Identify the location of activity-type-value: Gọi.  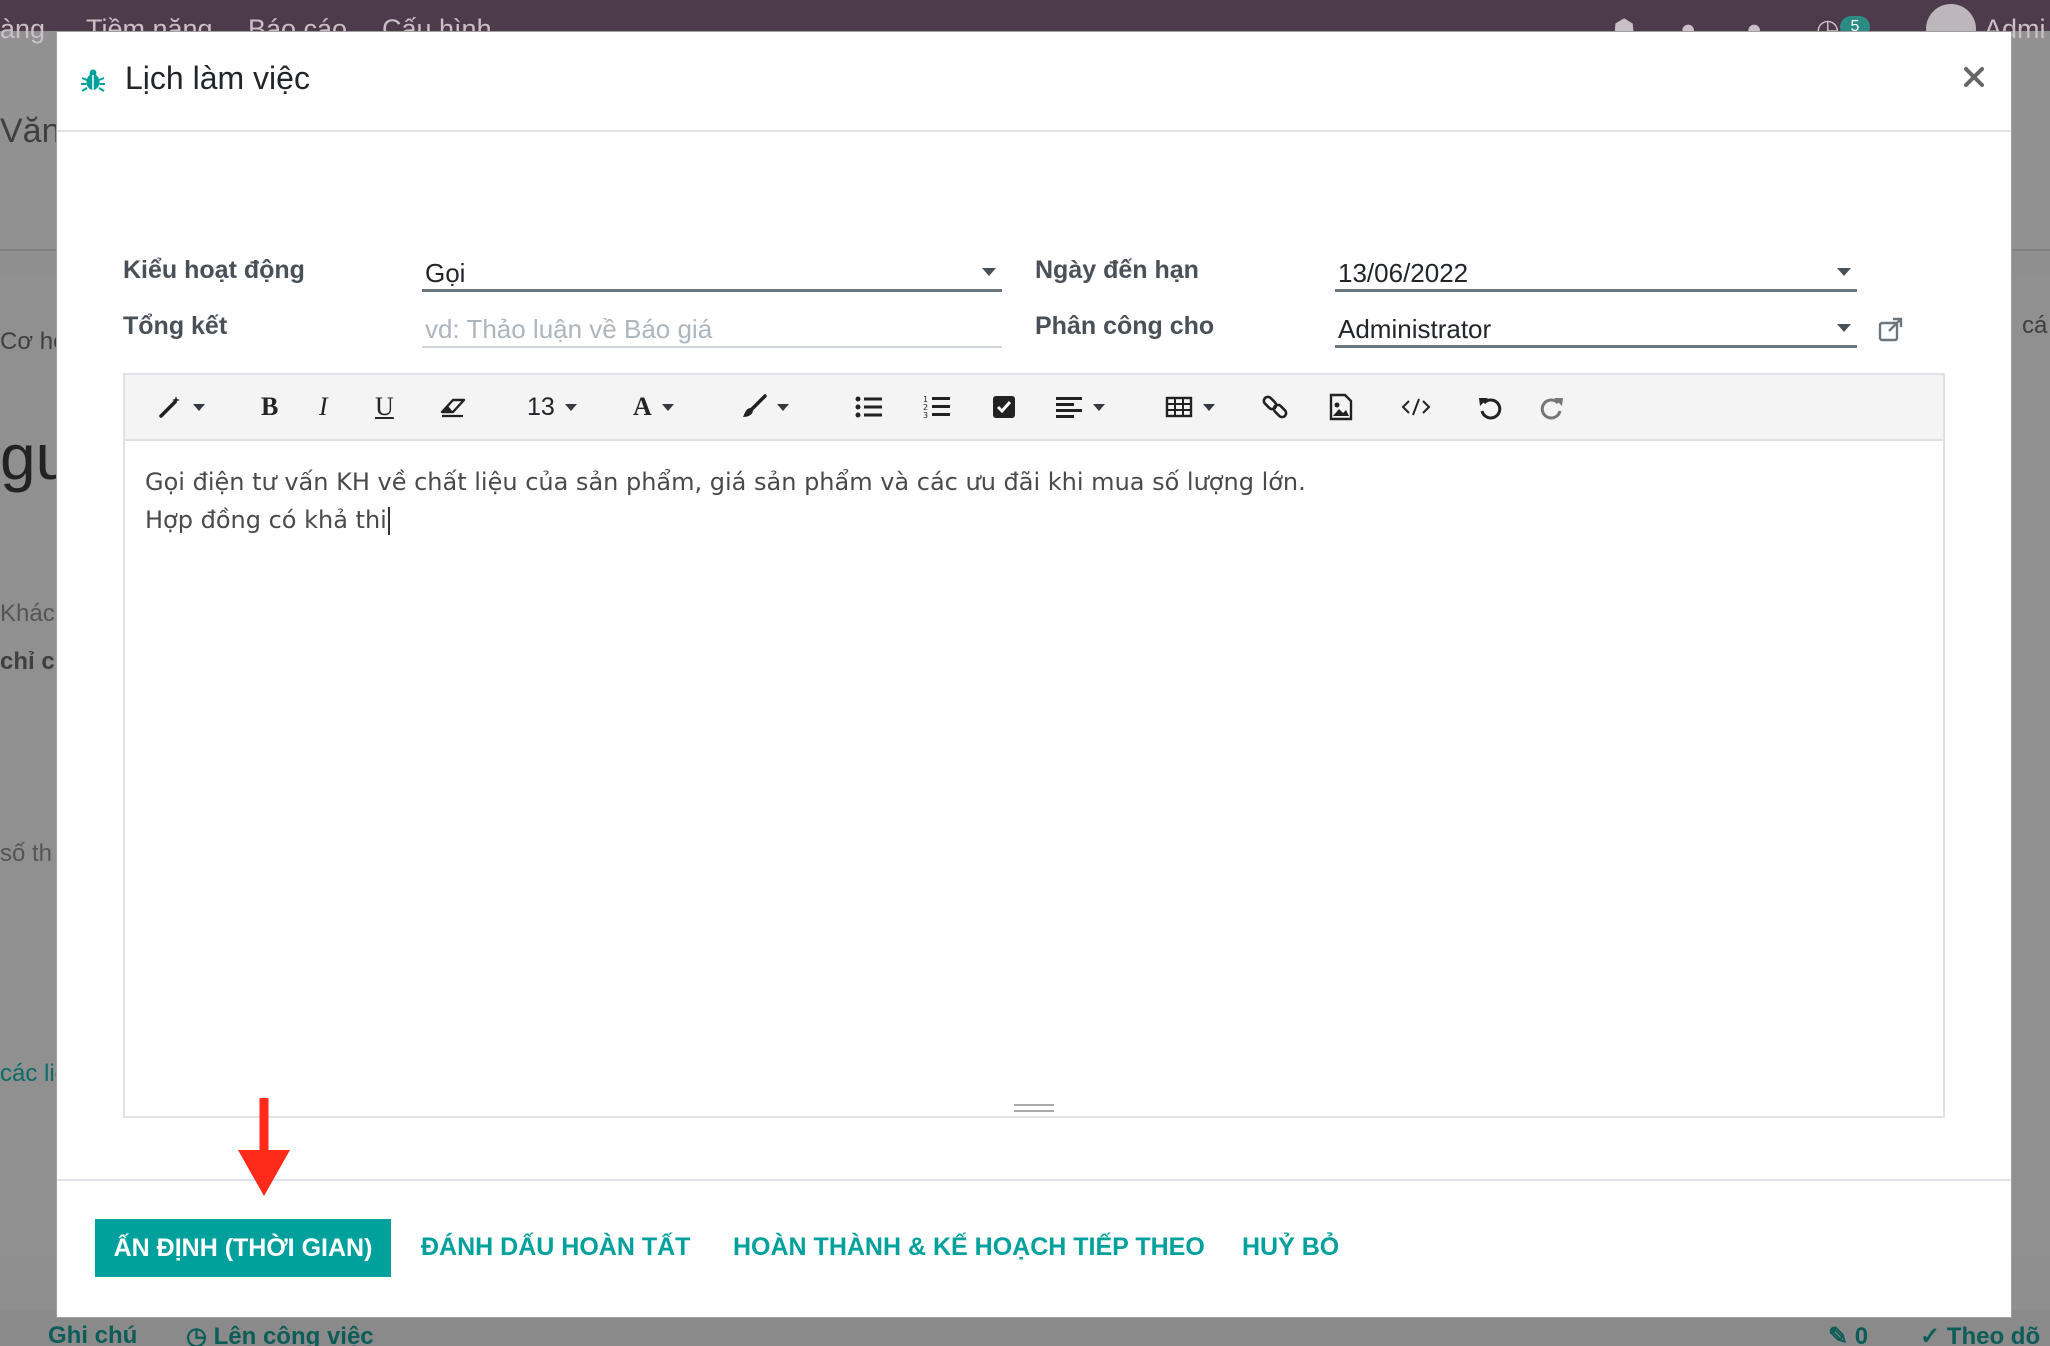
(445, 273).